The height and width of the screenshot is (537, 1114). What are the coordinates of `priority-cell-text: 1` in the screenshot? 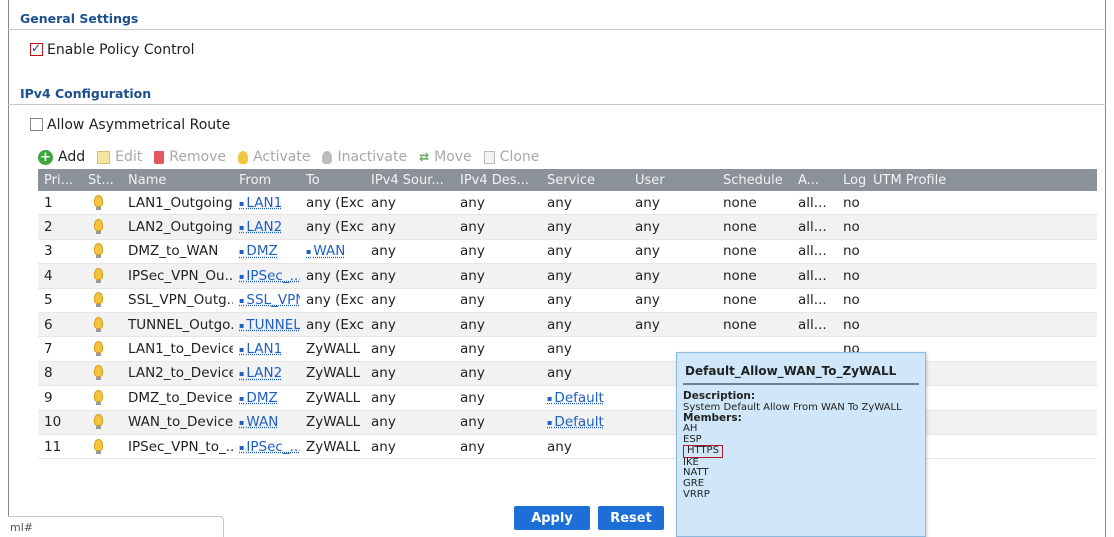 It's located at (48, 202).